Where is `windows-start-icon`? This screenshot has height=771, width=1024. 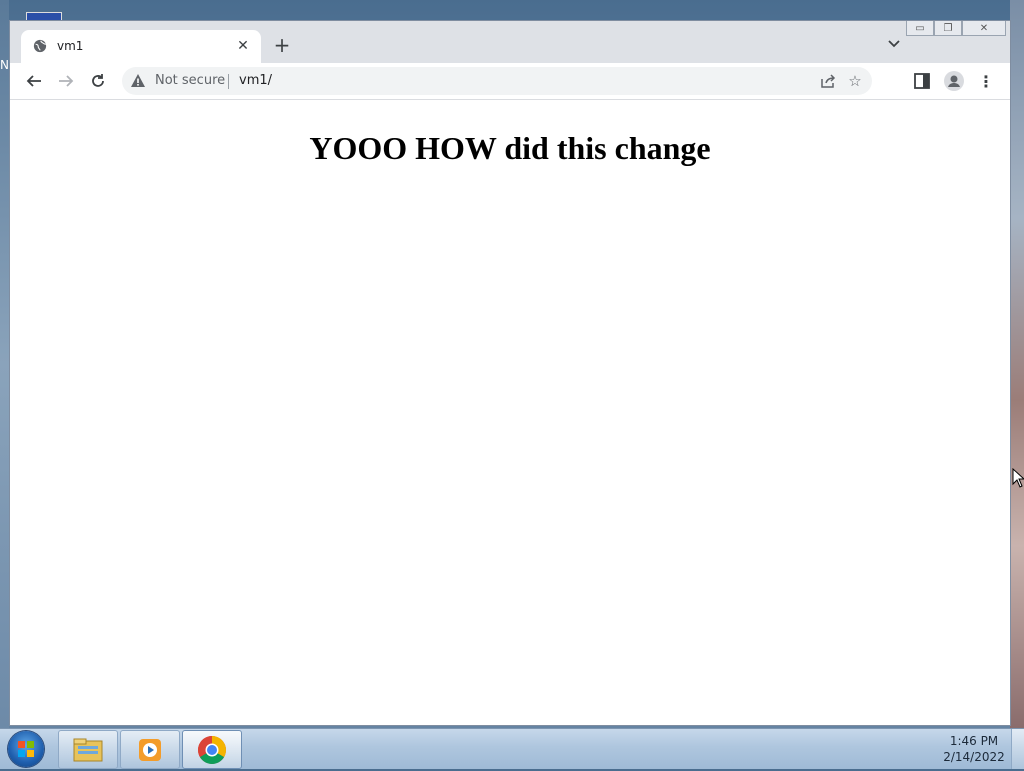 windows-start-icon is located at coordinates (26, 749).